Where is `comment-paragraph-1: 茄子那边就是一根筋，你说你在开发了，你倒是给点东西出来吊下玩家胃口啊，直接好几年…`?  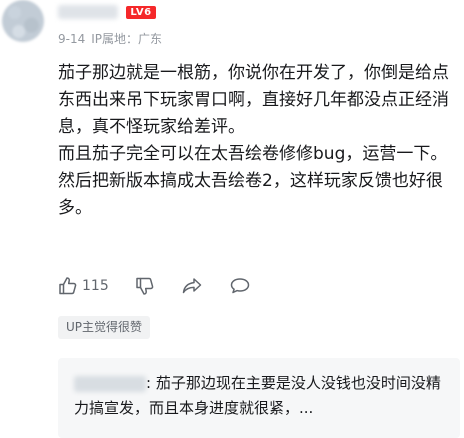 comment-paragraph-1: 茄子那边就是一根筋，你说你在开发了，你倒是给点东西出来吊下玩家胃口啊，直接好几年… is located at coordinates (253, 100).